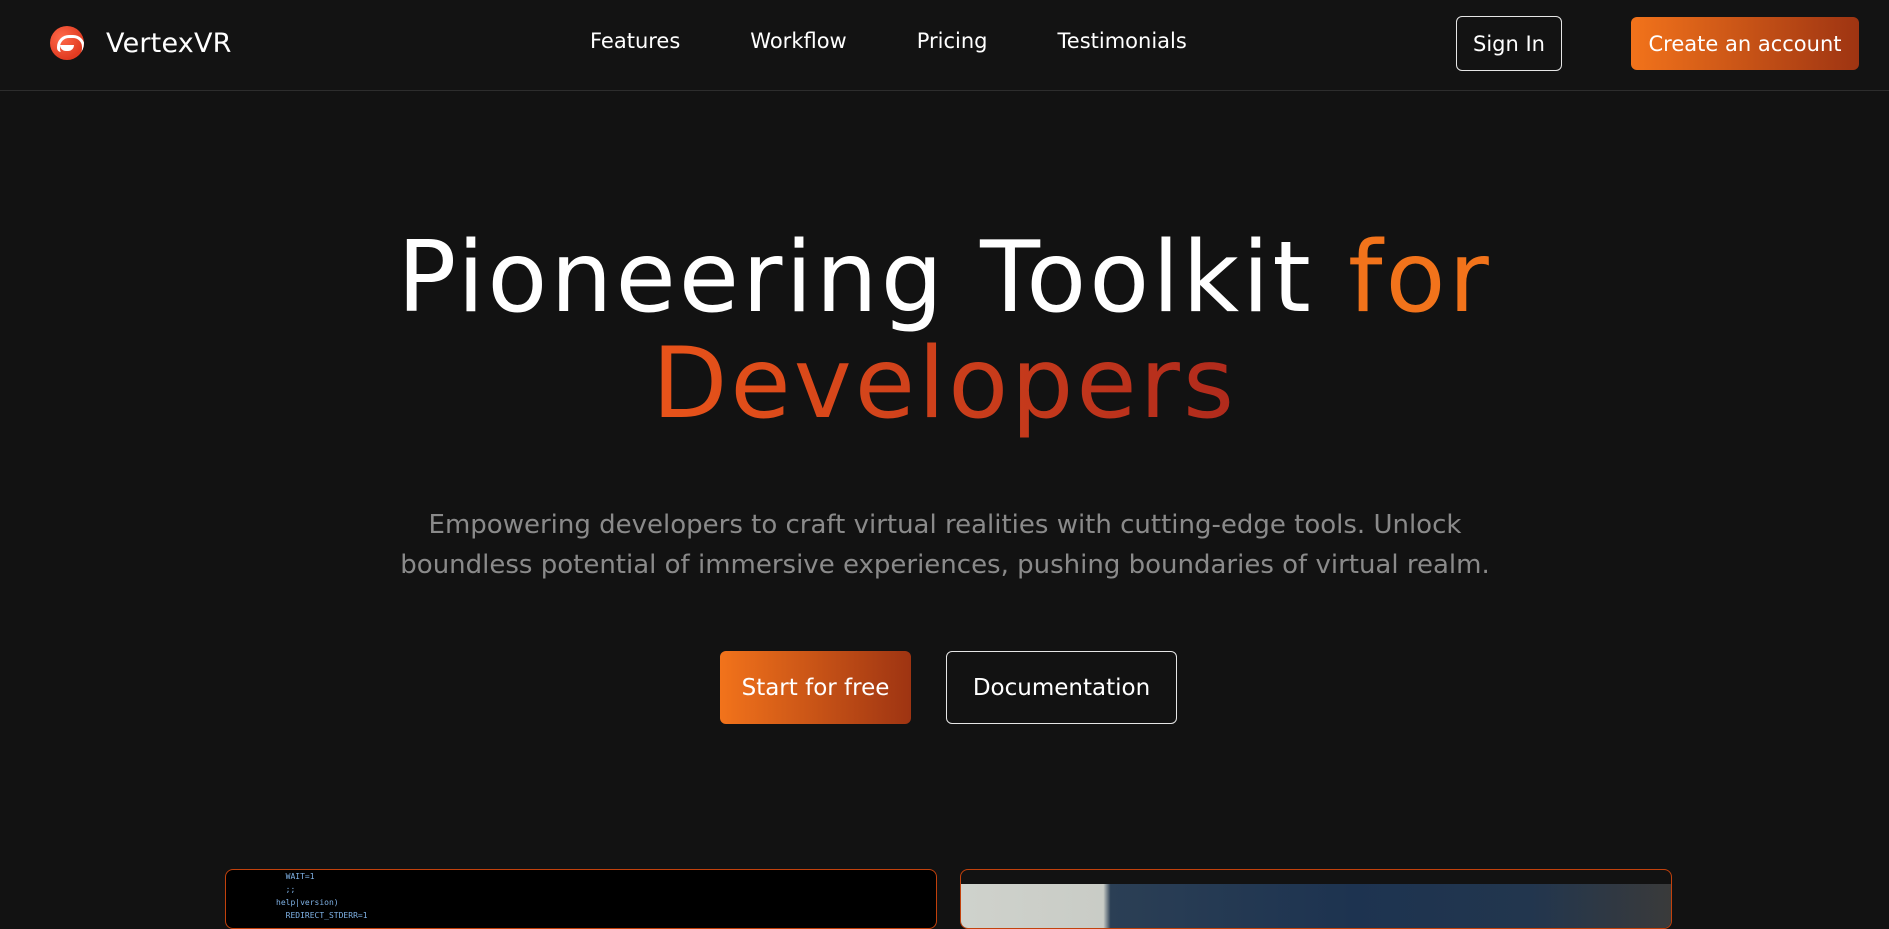  What do you see at coordinates (798, 41) in the screenshot?
I see `nav-link-workflow: Workflow` at bounding box center [798, 41].